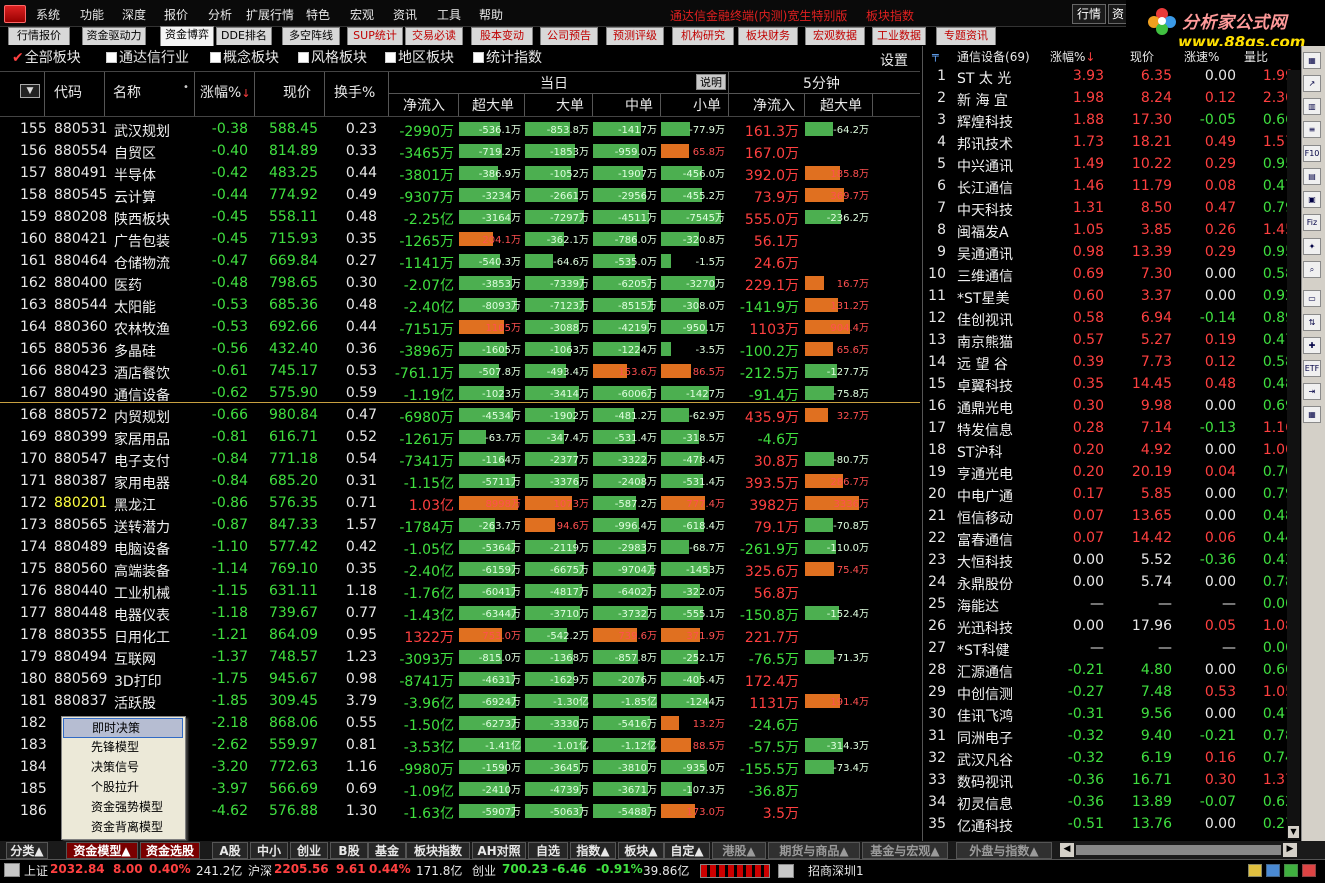 This screenshot has width=1325, height=883. I want to click on stock-row: 19 亨通光电 0.20 20.19 0.04 0.70, so click(1111, 472).